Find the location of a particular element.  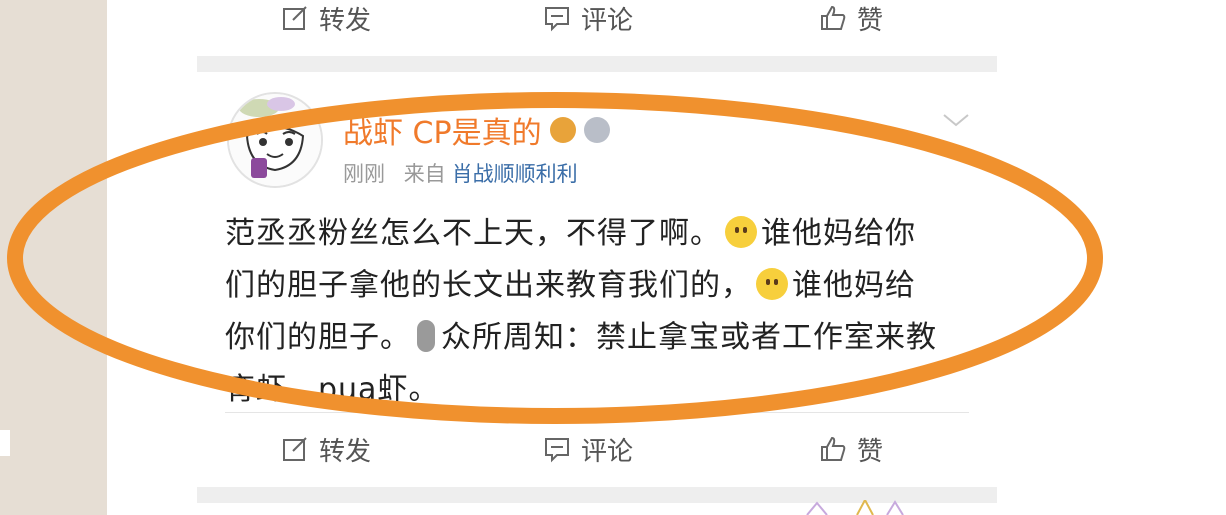

post-text-1: 范丞丞粉丝怎么不上天，不得了啊。 is located at coordinates (473, 233).